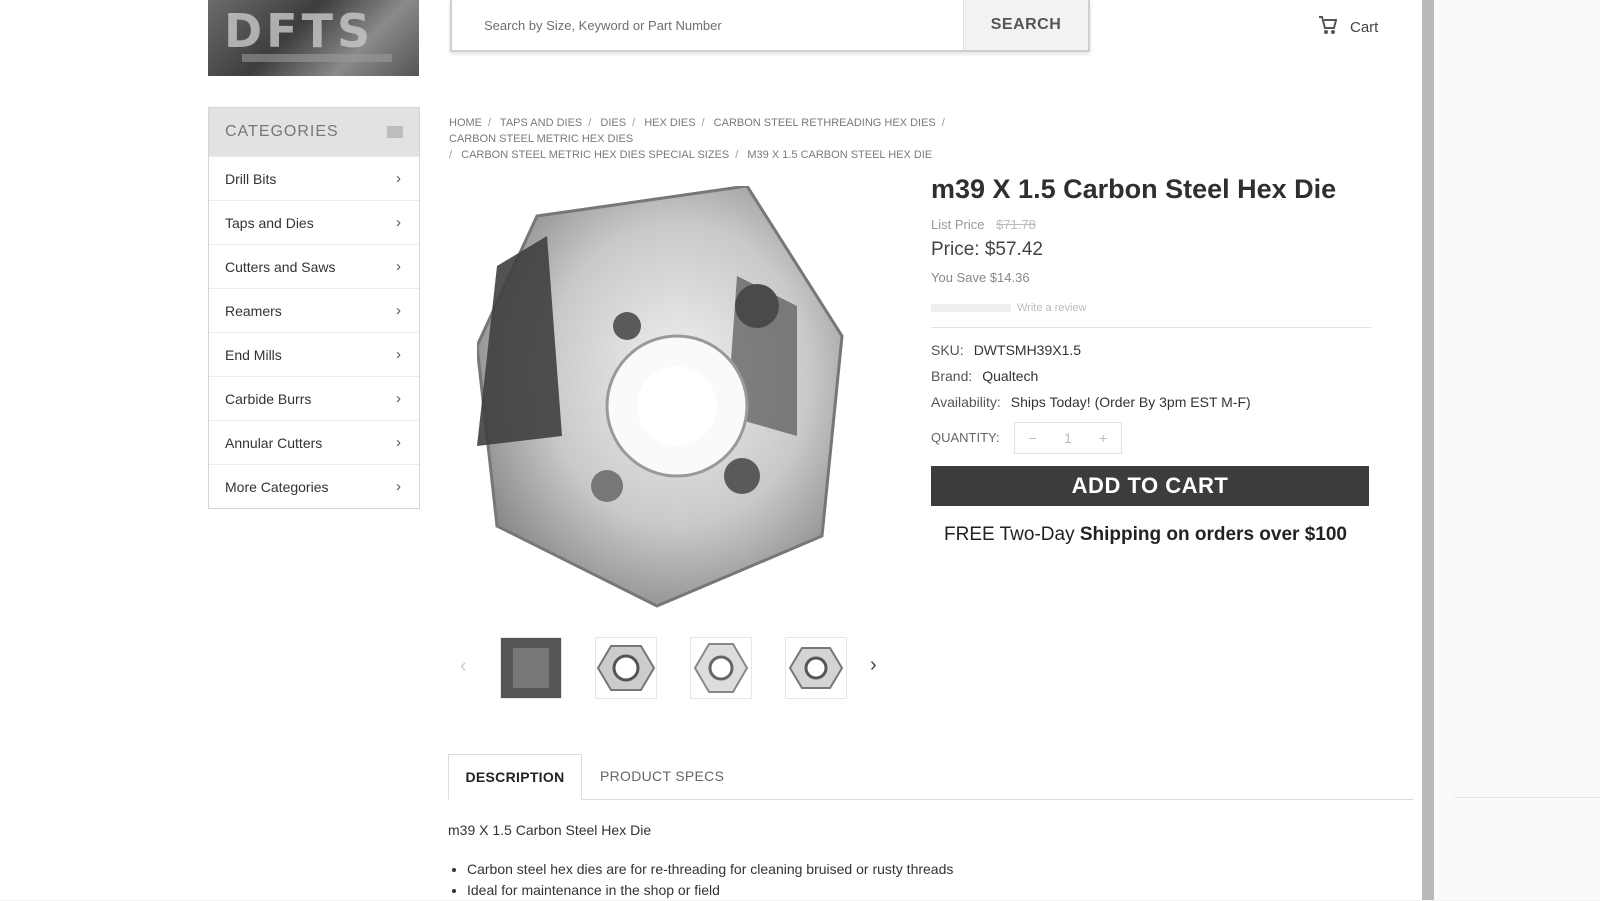  I want to click on sidebar-item-label: Reamers, so click(253, 310).